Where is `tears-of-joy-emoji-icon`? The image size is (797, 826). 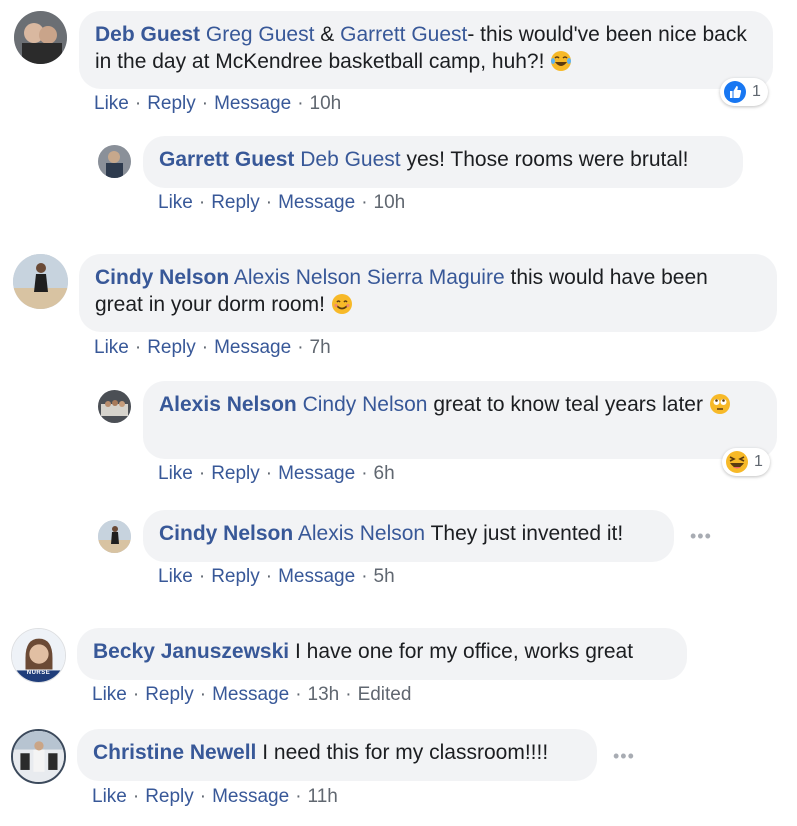
tears-of-joy-emoji-icon is located at coordinates (561, 61).